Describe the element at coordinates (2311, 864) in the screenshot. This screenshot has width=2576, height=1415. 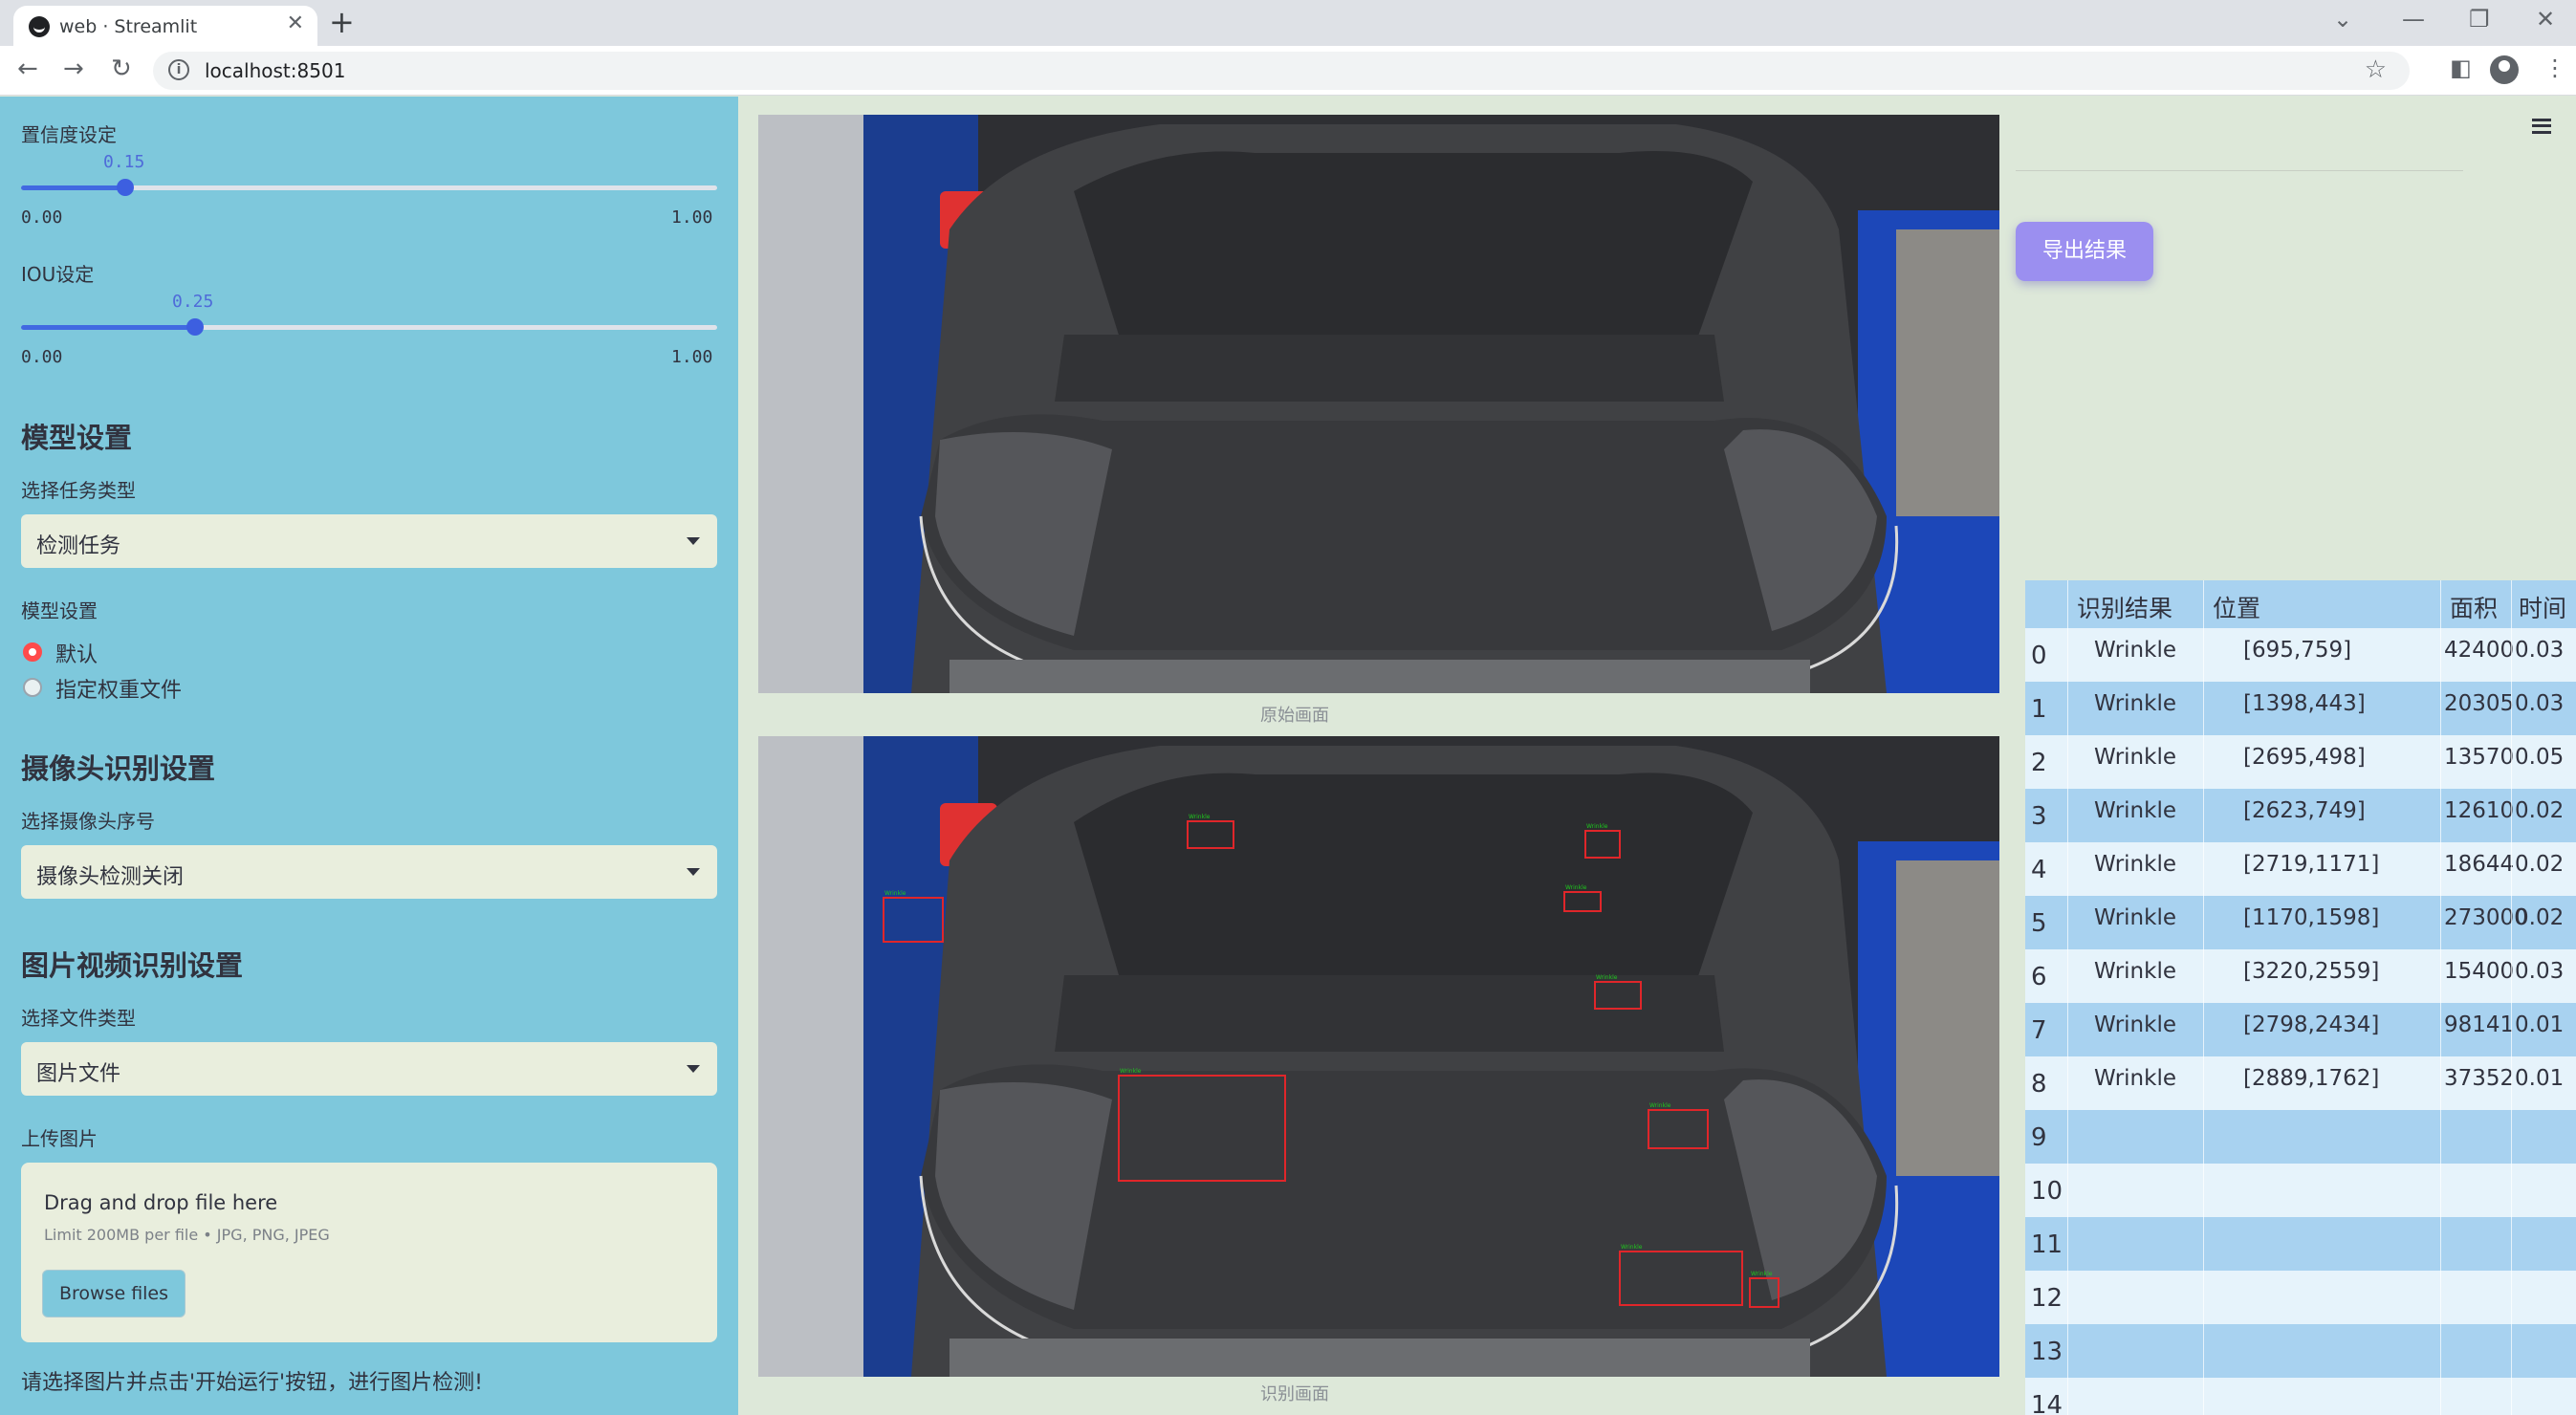
I see `cell-position: [2719,1171]` at that location.